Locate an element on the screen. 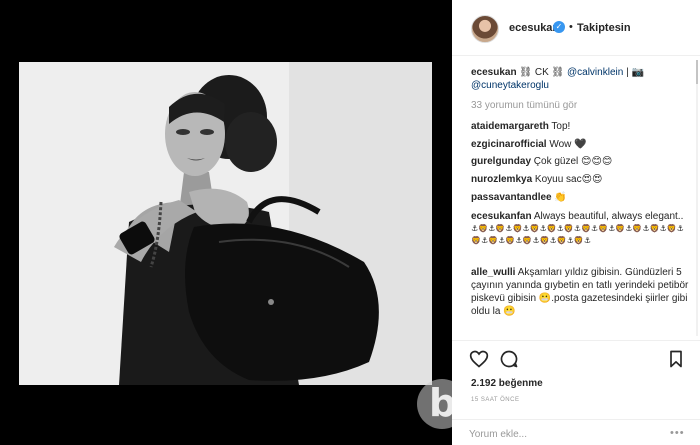 The image size is (700, 445). follow-status-button: Takiptesin is located at coordinates (604, 28).